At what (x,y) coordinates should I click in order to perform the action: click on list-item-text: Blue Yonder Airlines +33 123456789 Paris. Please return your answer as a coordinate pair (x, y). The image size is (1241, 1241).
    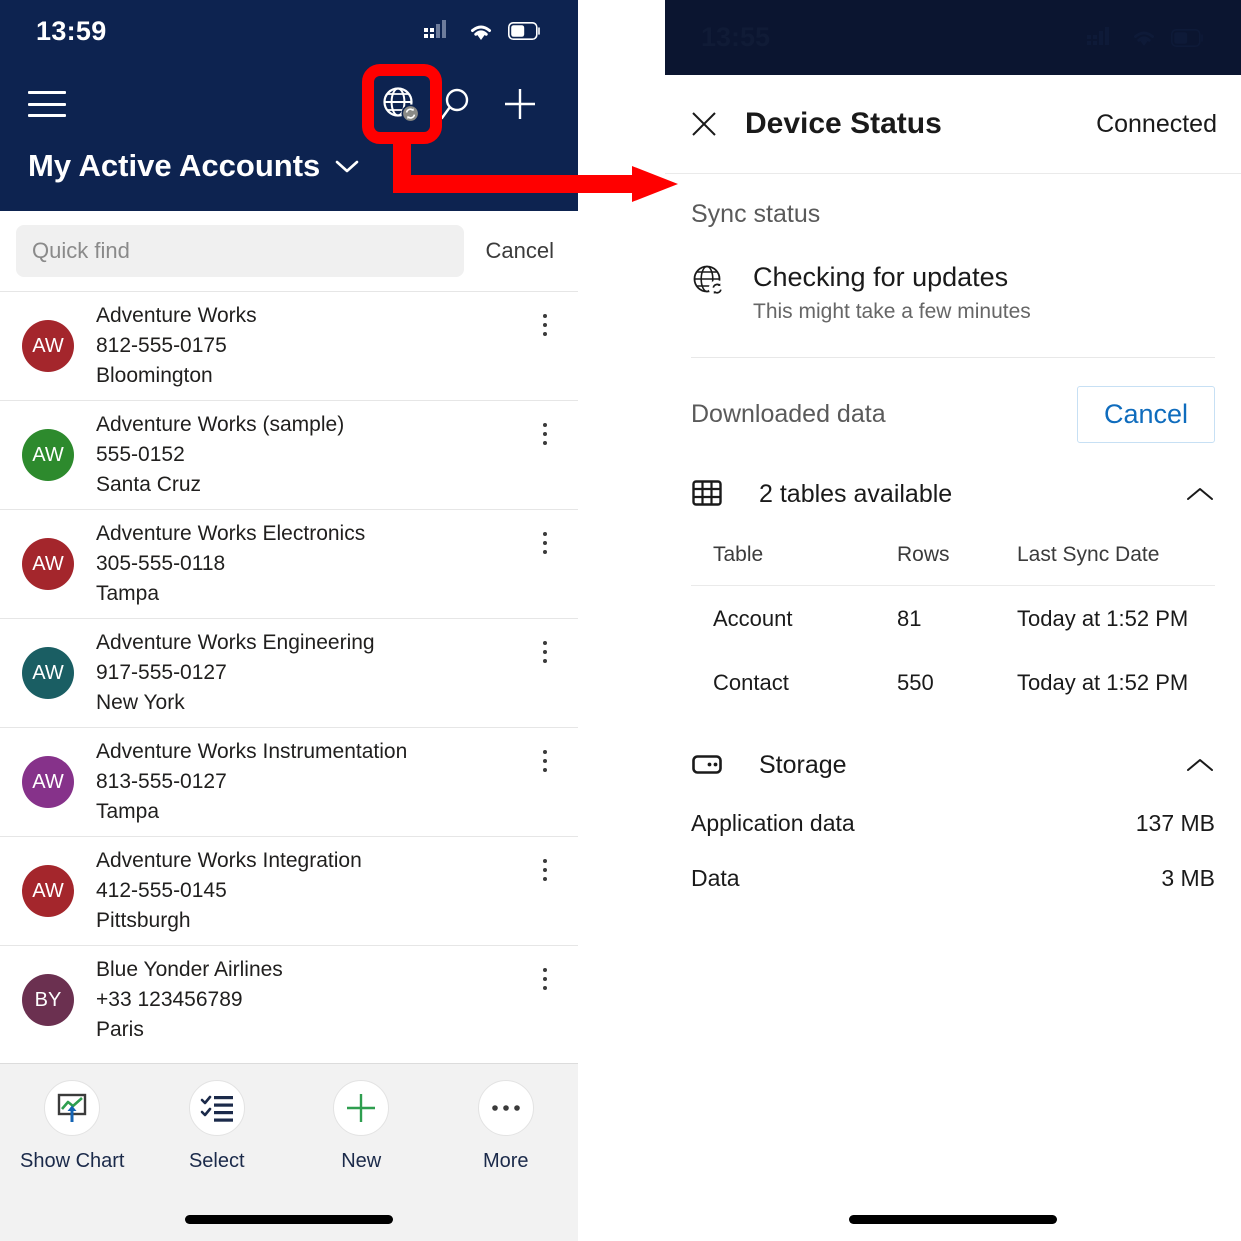
    Looking at the image, I should click on (312, 1000).